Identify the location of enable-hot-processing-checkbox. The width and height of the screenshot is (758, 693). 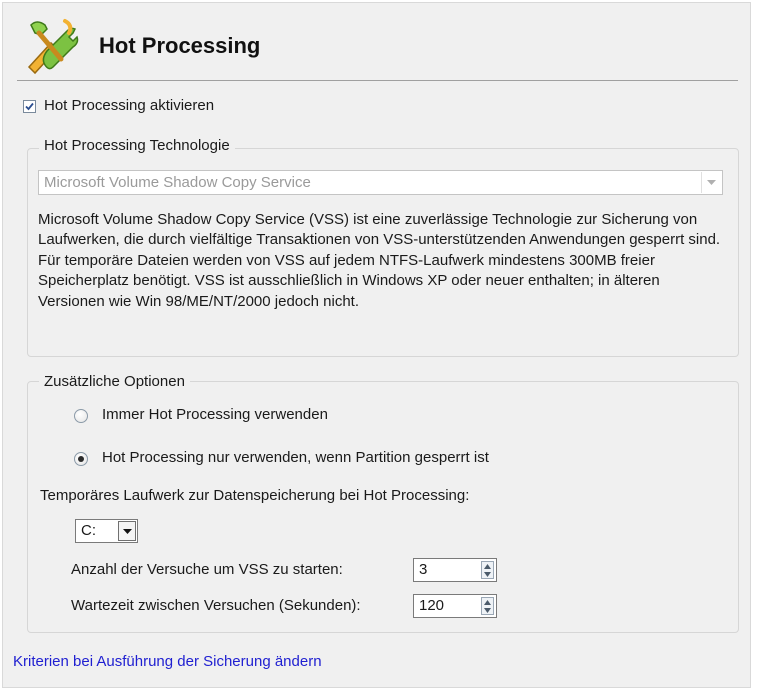
(29, 106).